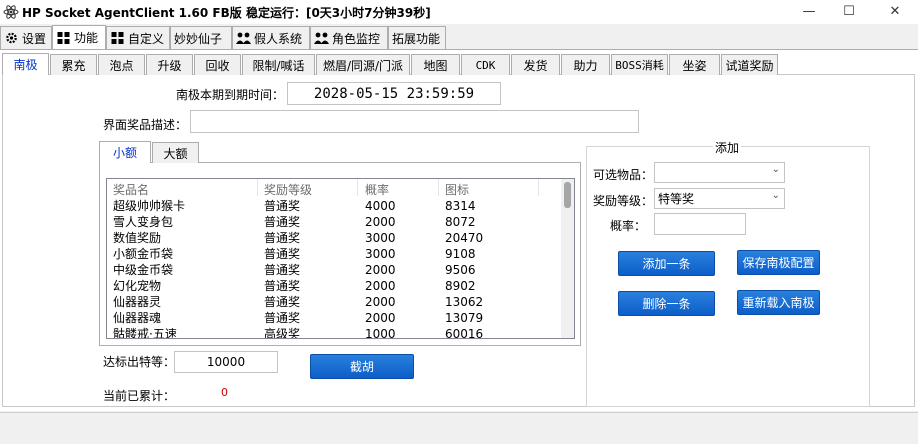 This screenshot has height=444, width=918. What do you see at coordinates (335, 254) in the screenshot?
I see `table-row: 小额金币袋 普通奖 3000 9108` at bounding box center [335, 254].